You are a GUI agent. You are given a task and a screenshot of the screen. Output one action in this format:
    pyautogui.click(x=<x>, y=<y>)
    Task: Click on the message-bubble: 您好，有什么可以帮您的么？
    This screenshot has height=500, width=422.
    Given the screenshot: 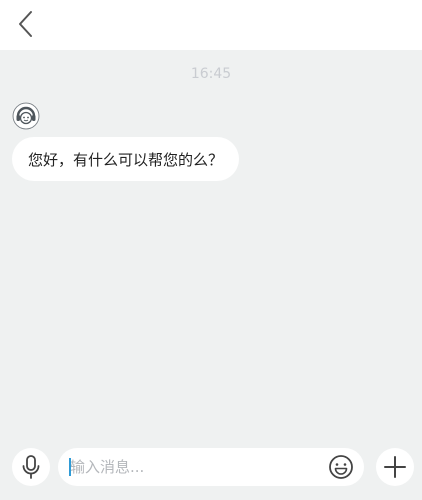 What is the action you would take?
    pyautogui.click(x=126, y=159)
    